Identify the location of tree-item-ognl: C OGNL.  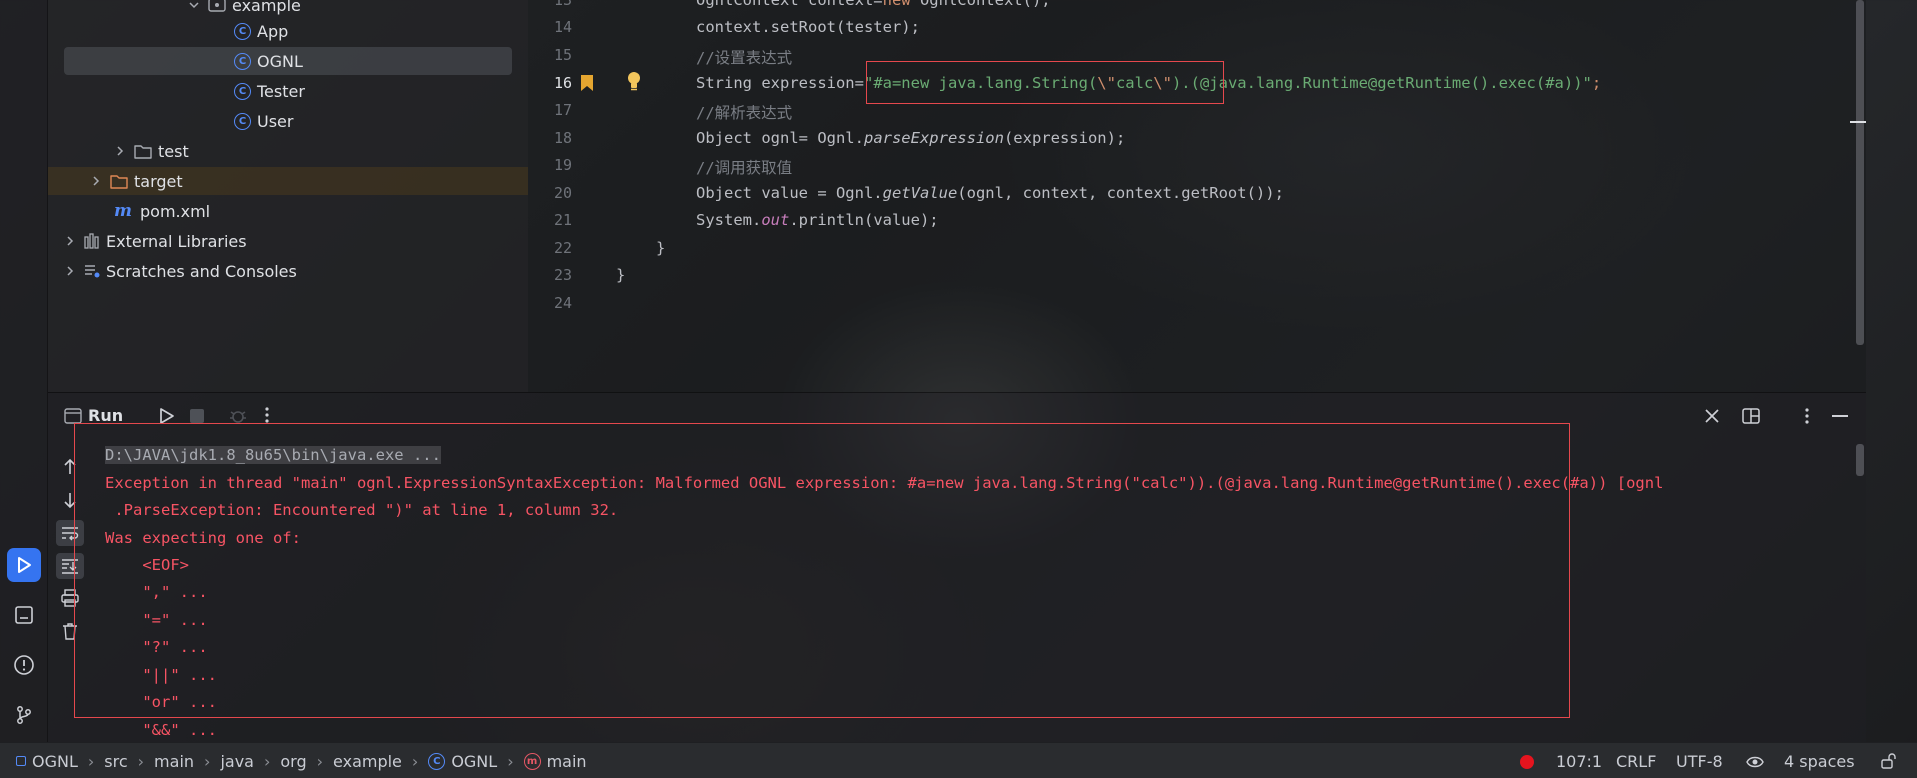
(288, 61).